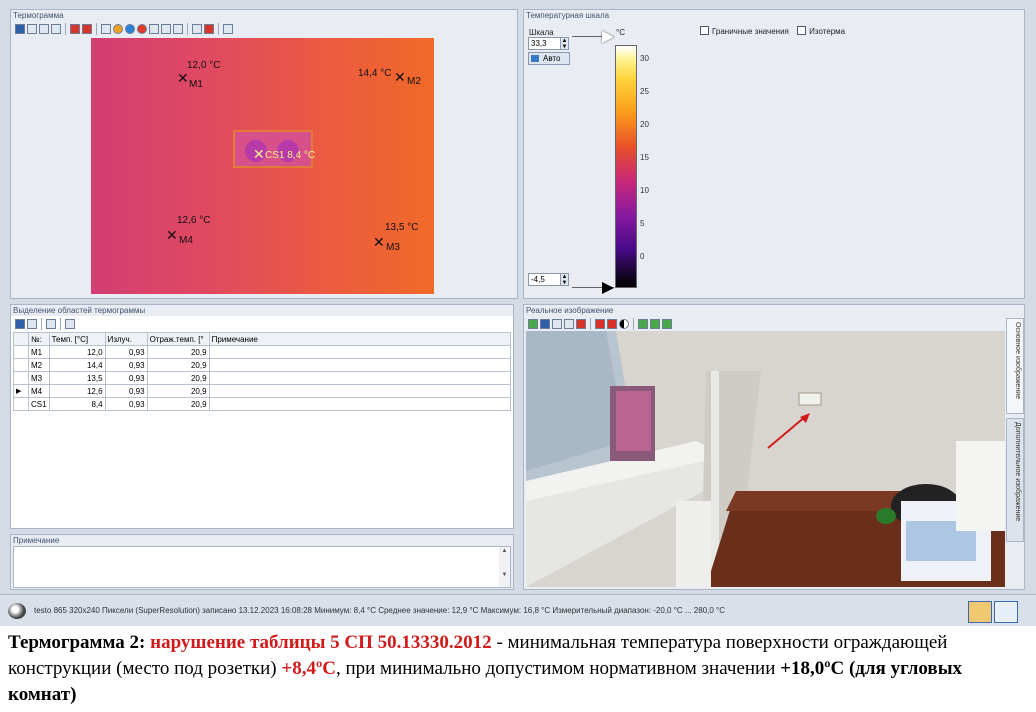 Image resolution: width=1036 pixels, height=712 pixels. What do you see at coordinates (77, 404) in the screenshot?
I see `cell-temp: 8,4` at bounding box center [77, 404].